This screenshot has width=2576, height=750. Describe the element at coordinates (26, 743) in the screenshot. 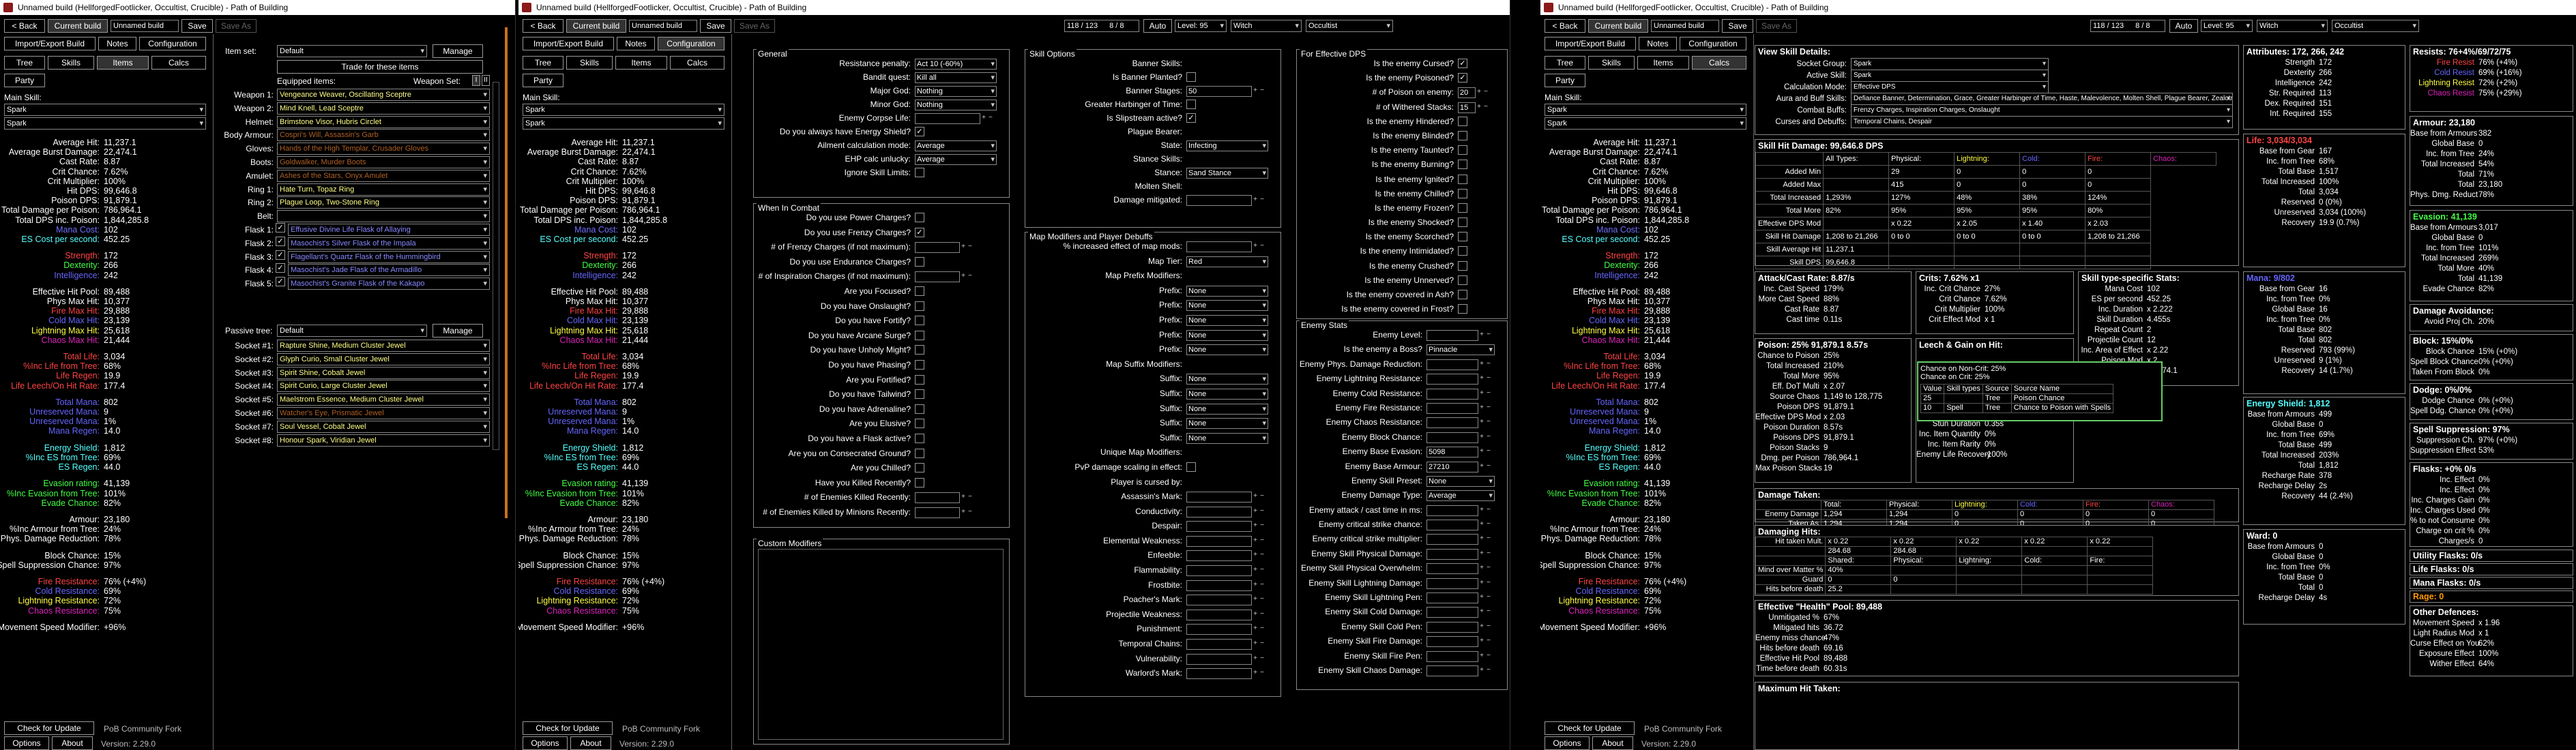

I see `options-button: Options` at that location.